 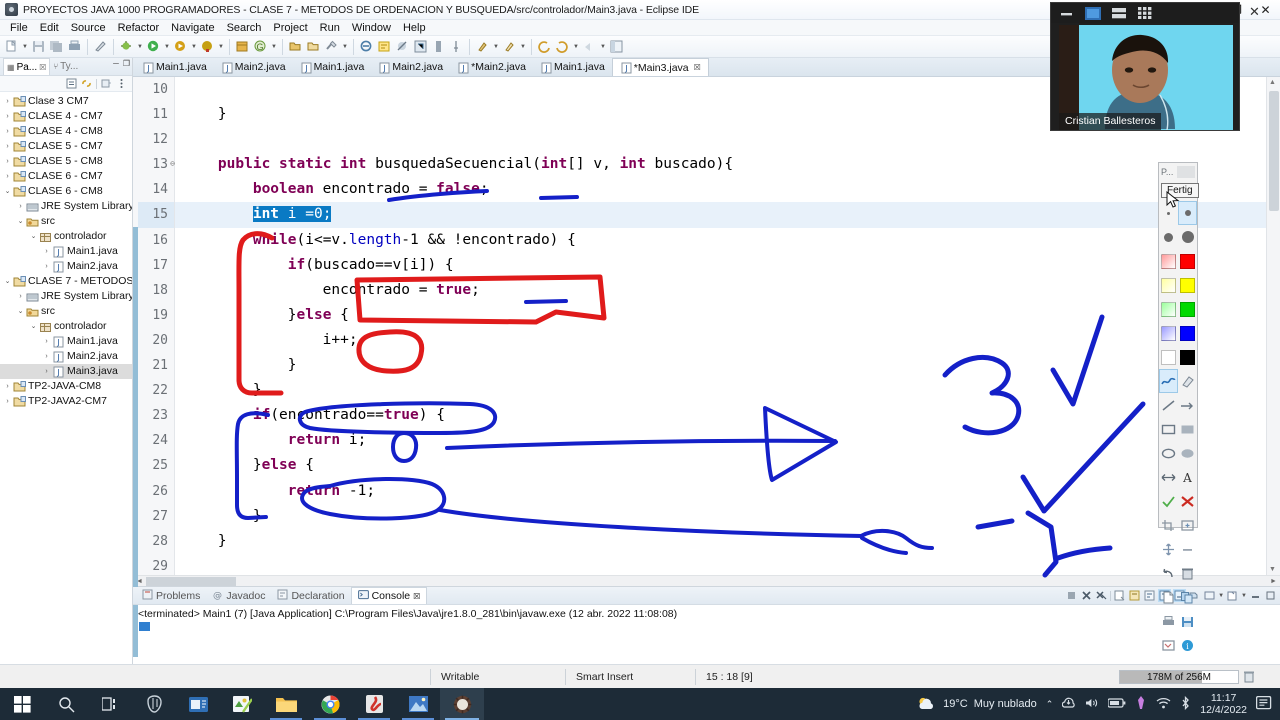 What do you see at coordinates (720, 516) in the screenshot?
I see `code-line-27: }` at bounding box center [720, 516].